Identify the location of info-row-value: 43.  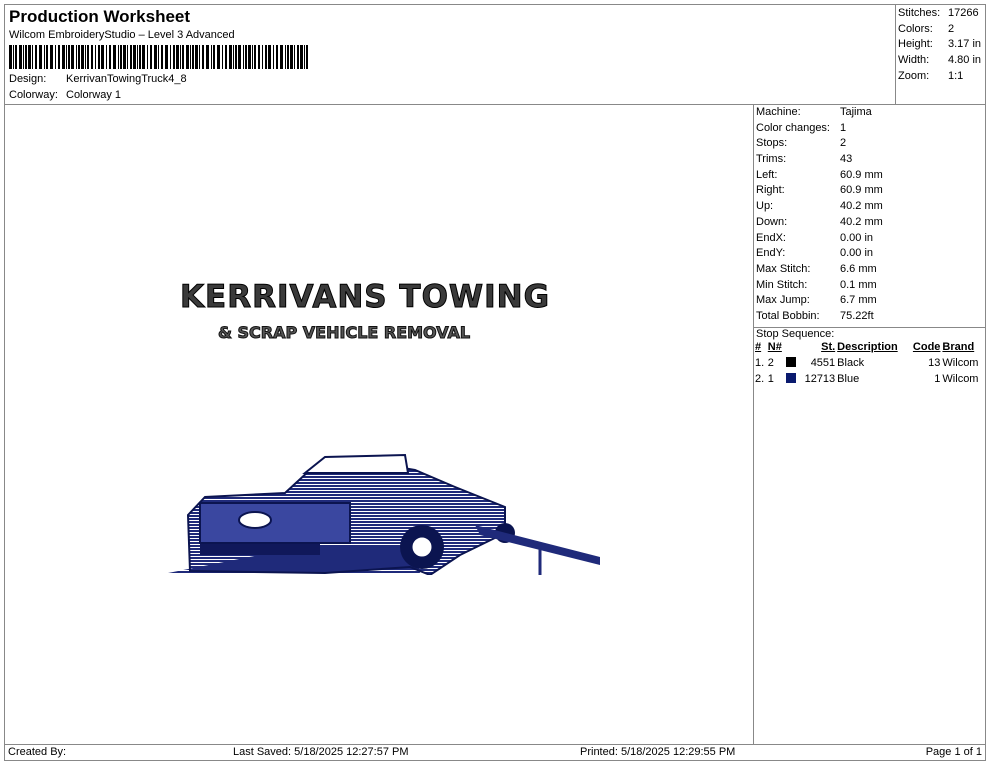
(846, 159).